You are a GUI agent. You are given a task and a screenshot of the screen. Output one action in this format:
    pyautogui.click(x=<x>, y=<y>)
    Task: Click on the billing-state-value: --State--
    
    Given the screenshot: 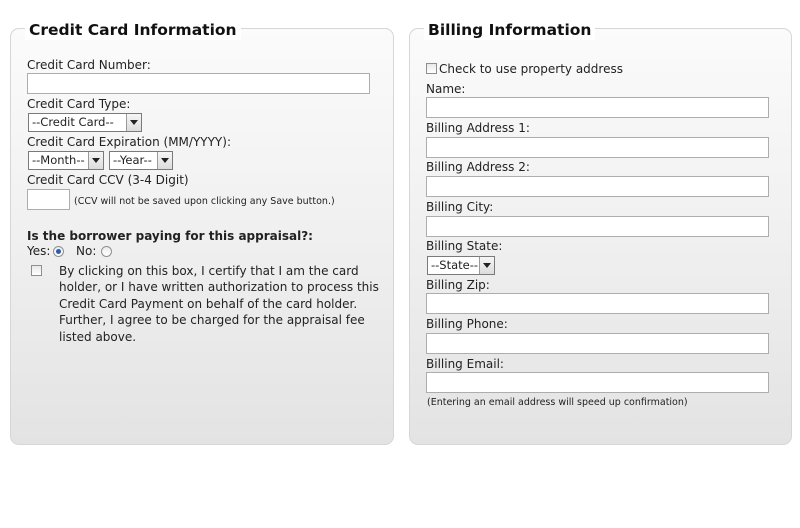 What is the action you would take?
    pyautogui.click(x=455, y=265)
    